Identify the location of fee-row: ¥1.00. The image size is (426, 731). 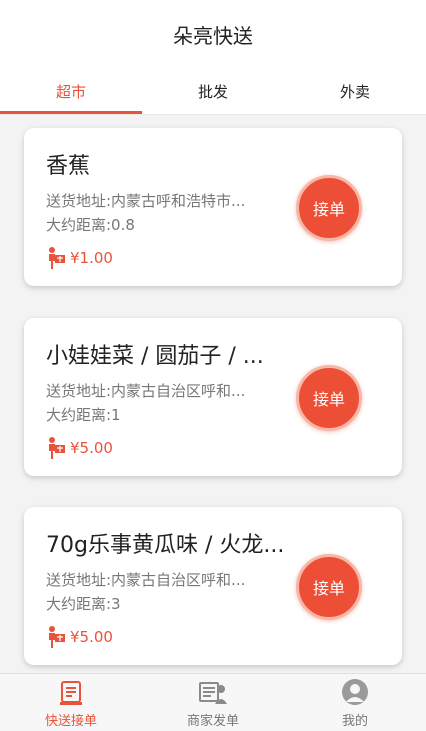
(79, 258).